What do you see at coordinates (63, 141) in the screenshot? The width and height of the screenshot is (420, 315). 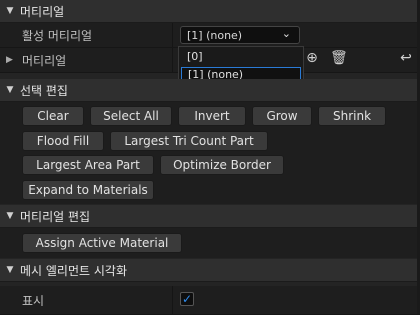 I see `flood-fill-button: Flood Fill` at bounding box center [63, 141].